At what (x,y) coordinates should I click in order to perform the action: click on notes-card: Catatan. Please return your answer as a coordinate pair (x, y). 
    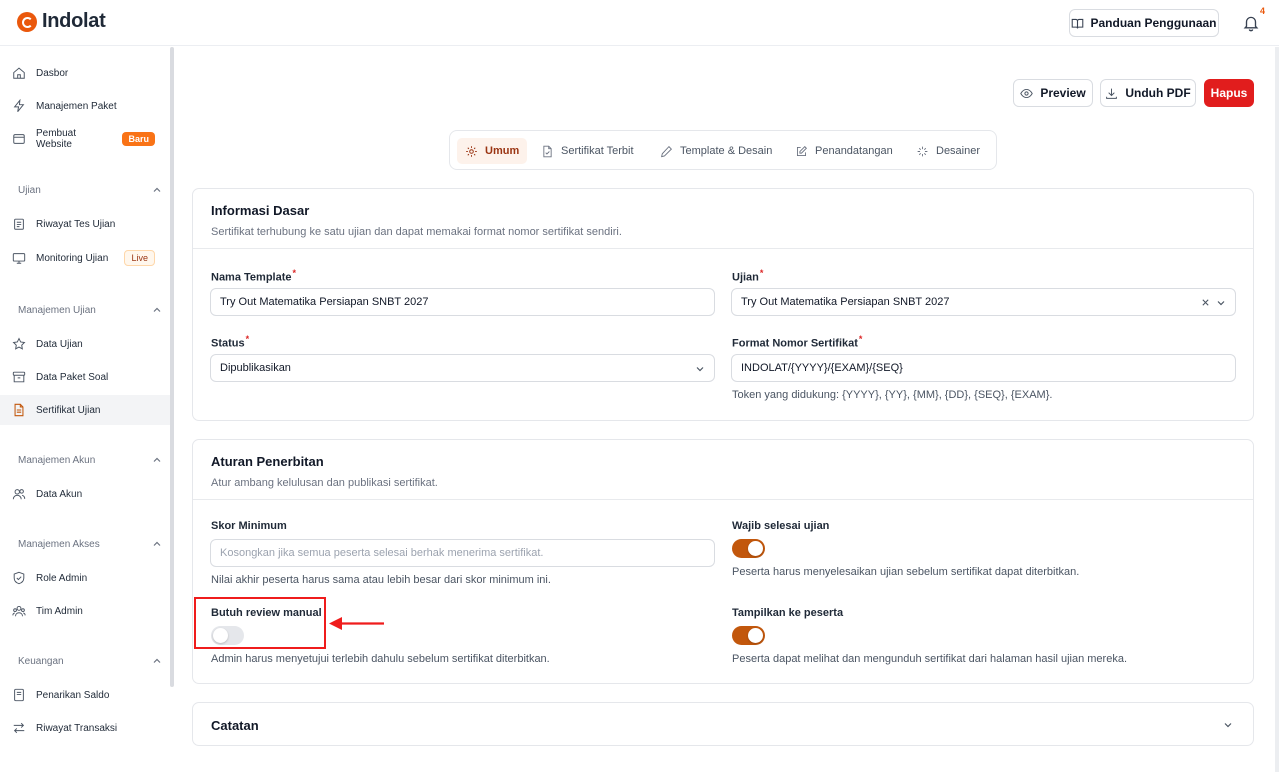
    Looking at the image, I should click on (723, 724).